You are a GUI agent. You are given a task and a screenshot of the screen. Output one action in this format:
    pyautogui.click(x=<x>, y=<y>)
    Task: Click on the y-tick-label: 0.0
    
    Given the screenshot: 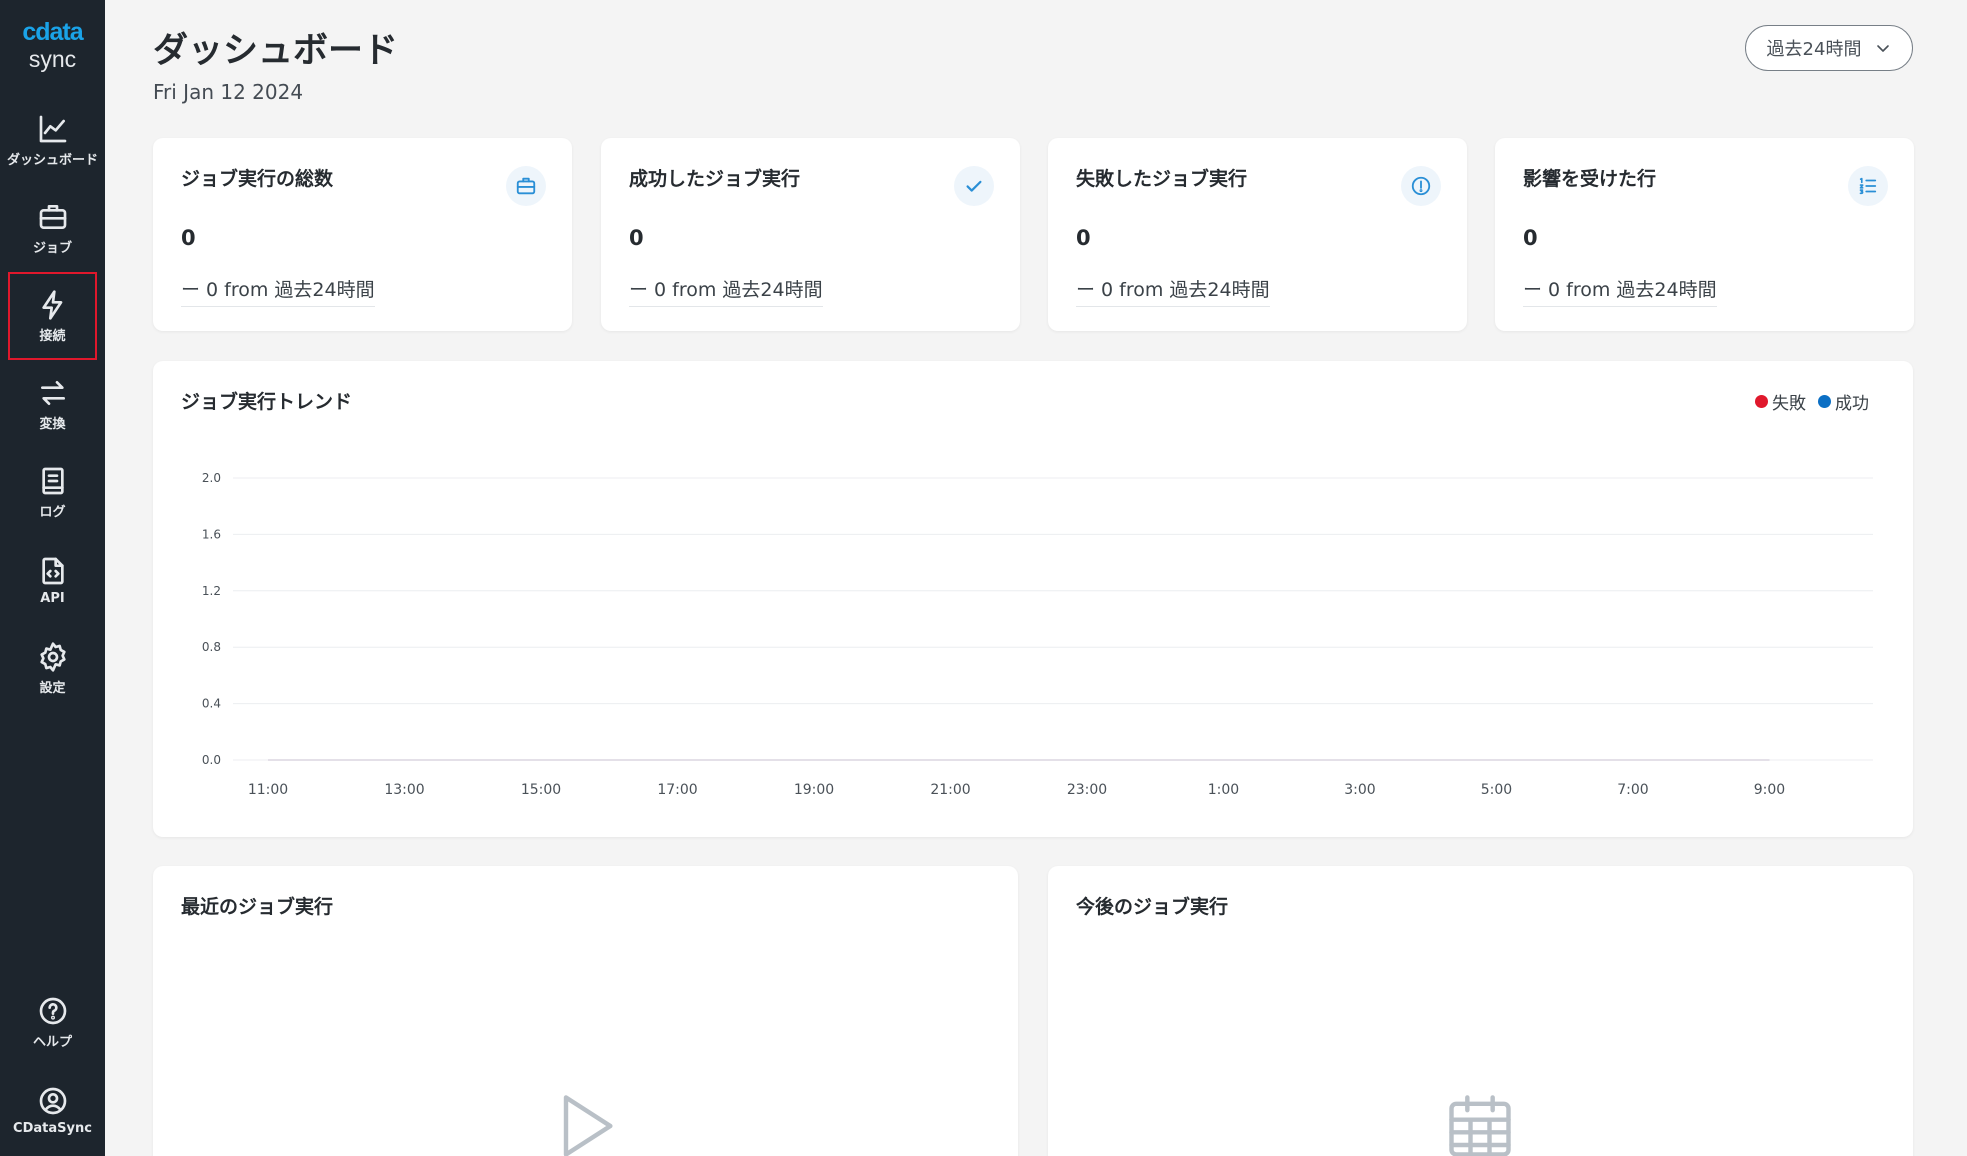 What is the action you would take?
    pyautogui.click(x=211, y=760)
    